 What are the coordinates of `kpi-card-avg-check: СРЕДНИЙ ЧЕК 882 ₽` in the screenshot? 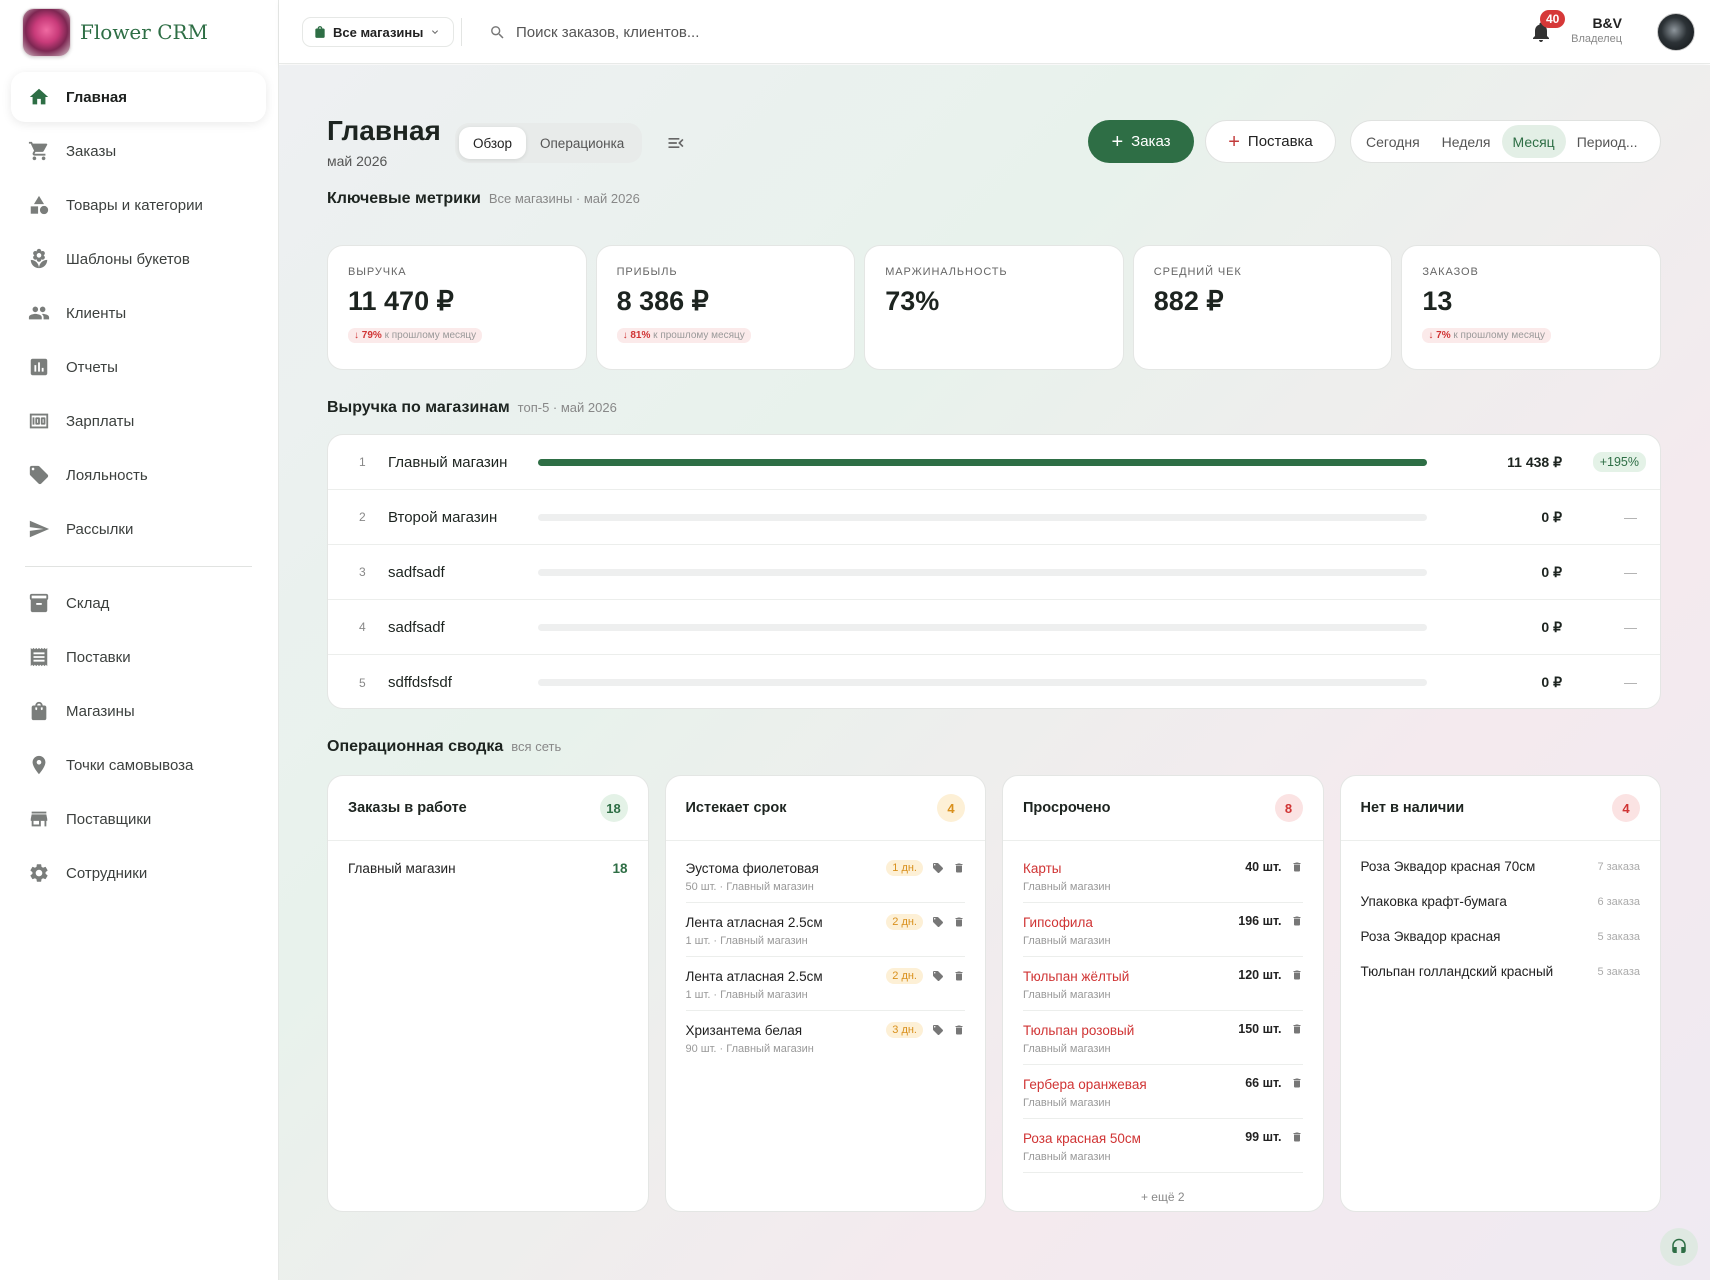 It's located at (1262, 307).